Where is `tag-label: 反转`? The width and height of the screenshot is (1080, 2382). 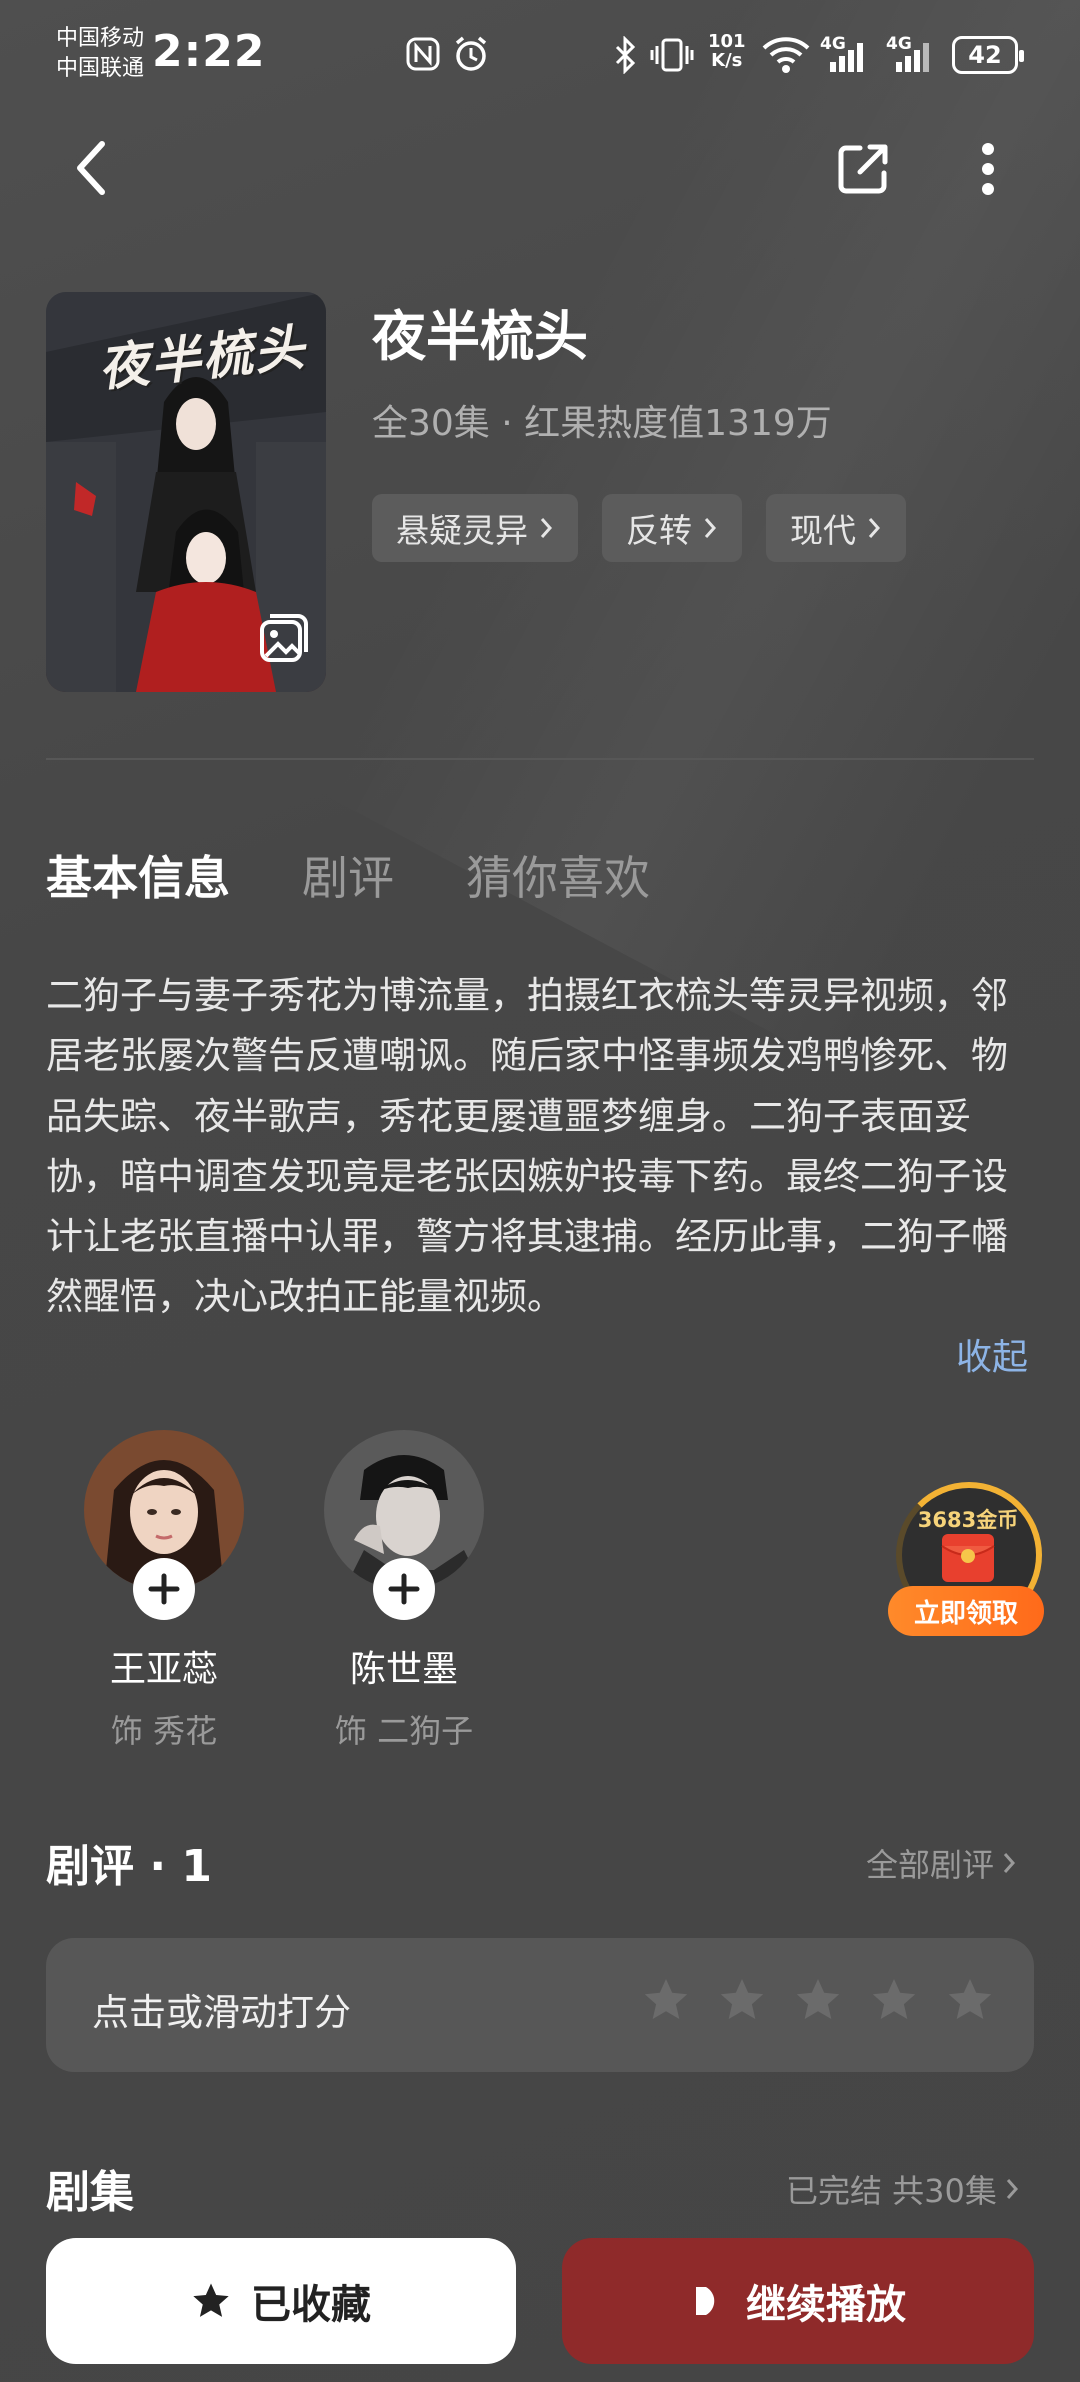 tag-label: 反转 is located at coordinates (659, 530).